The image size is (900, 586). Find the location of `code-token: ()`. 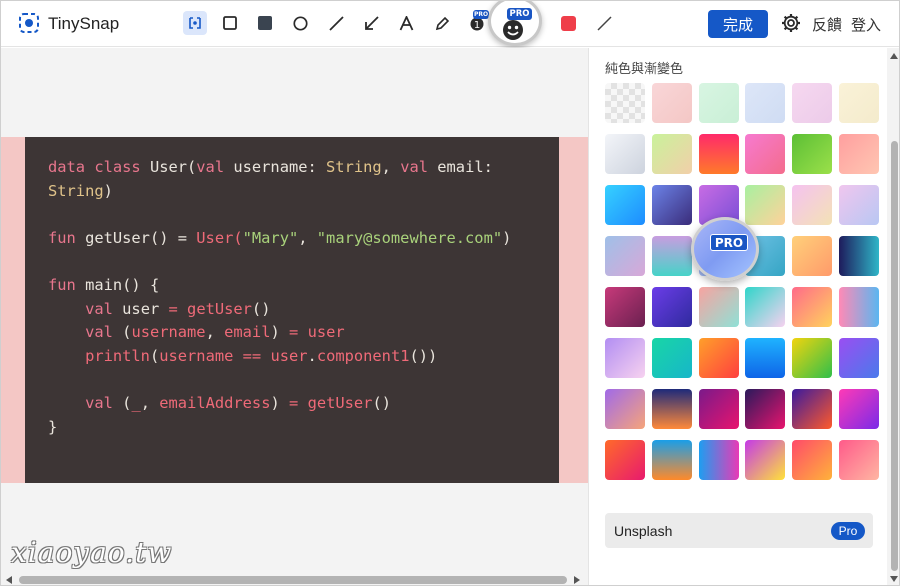

code-token: () is located at coordinates (261, 308).